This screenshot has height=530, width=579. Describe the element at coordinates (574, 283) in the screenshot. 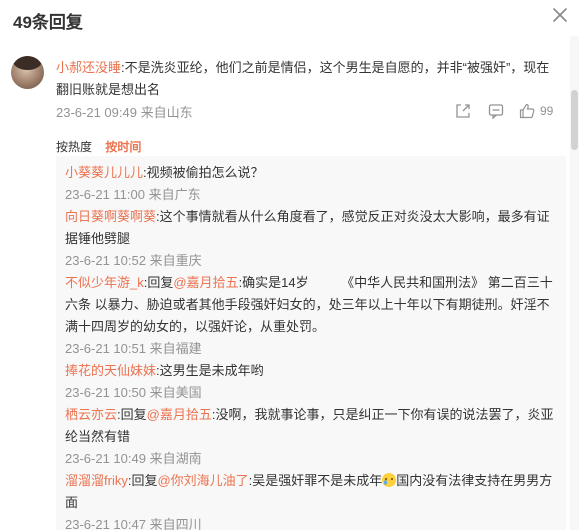

I see `scrollbar` at that location.